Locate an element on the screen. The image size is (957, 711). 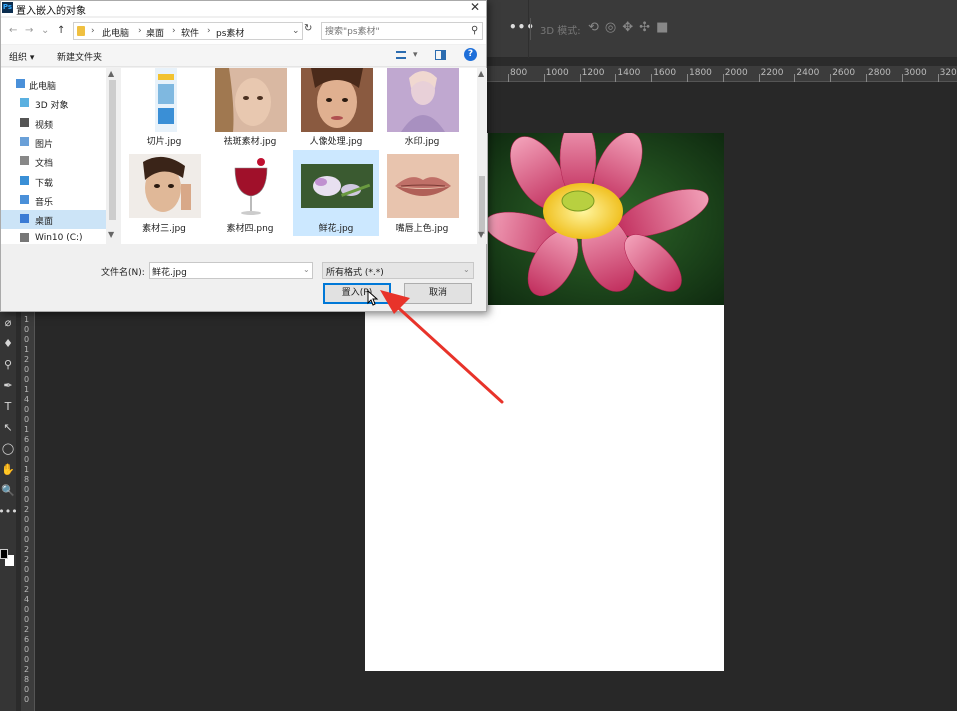
dialog-titlebar: Ps 置入嵌入的对象 ✕ is located at coordinates (243, 8).